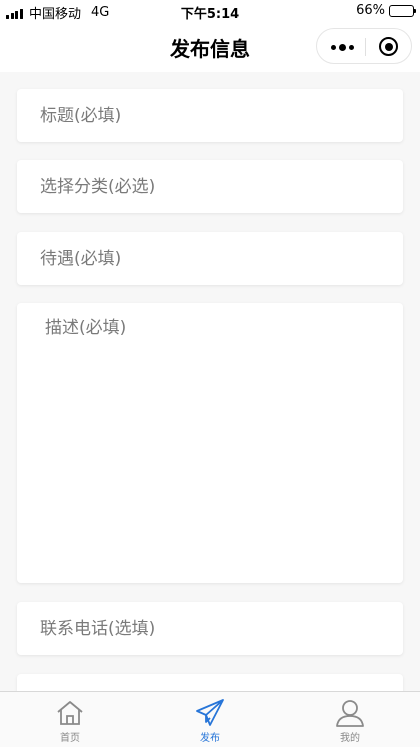 The width and height of the screenshot is (420, 747). I want to click on title-input, so click(210, 115).